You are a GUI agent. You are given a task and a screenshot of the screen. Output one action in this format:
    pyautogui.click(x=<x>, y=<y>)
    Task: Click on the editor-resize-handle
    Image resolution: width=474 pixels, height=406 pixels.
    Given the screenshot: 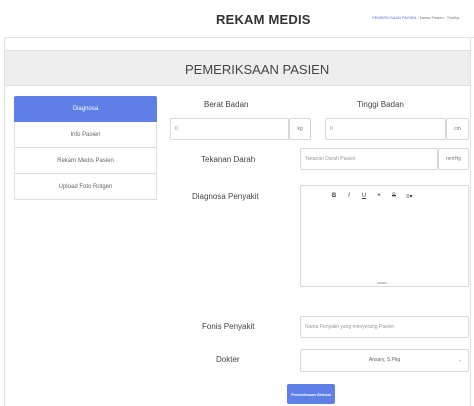 What is the action you would take?
    pyautogui.click(x=382, y=283)
    